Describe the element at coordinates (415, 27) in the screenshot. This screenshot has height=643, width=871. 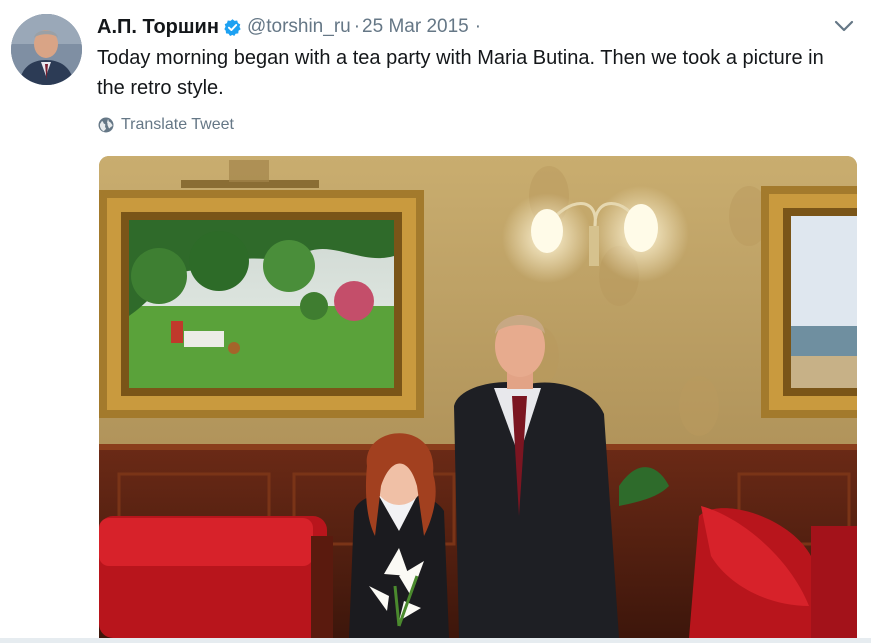
I see `timestamp-link: 25 Mar 2015` at that location.